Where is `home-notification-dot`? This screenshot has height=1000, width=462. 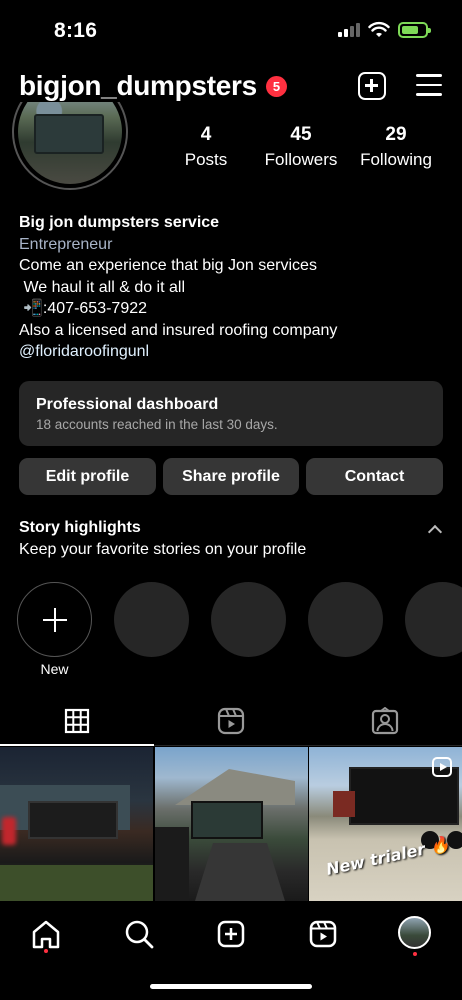 home-notification-dot is located at coordinates (46, 951).